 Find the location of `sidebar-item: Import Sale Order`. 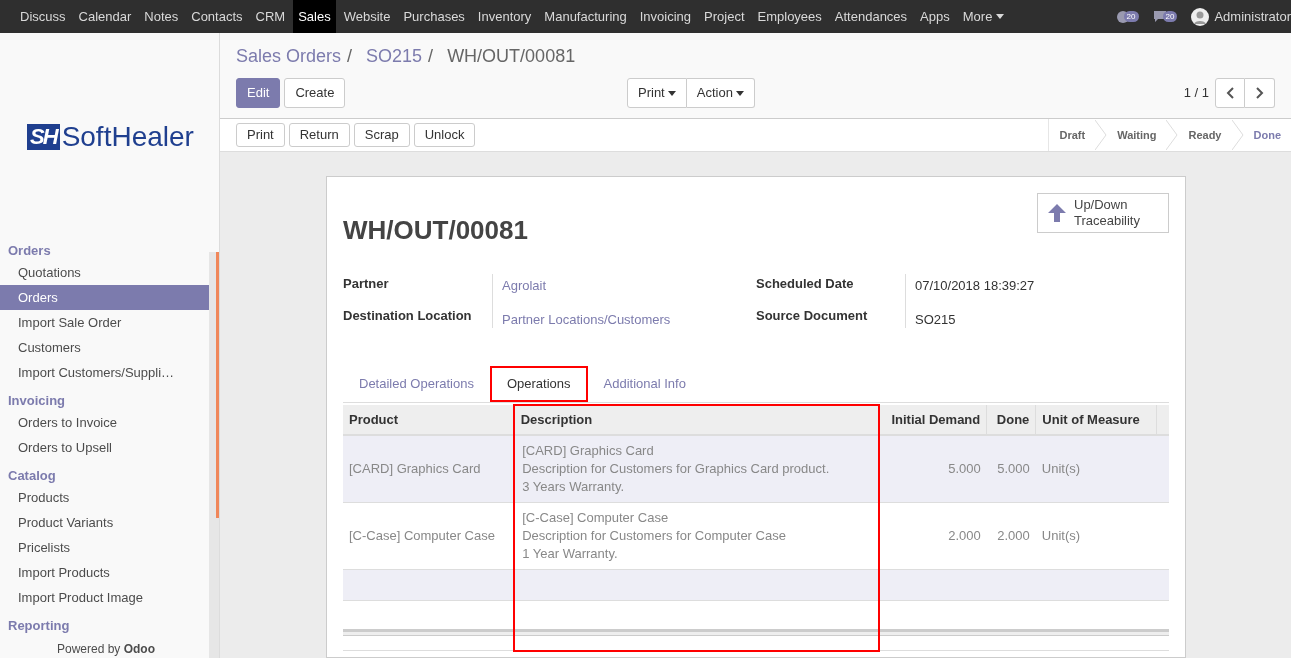

sidebar-item: Import Sale Order is located at coordinates (104, 322).